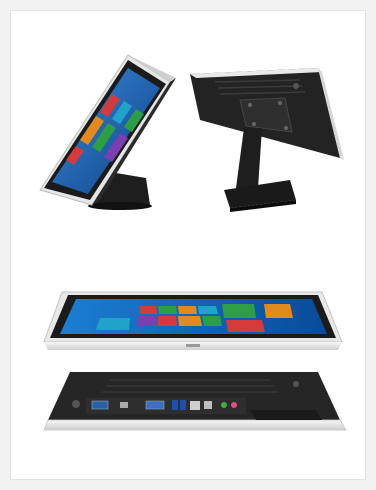  I want to click on angled-front-view, so click(107, 132).